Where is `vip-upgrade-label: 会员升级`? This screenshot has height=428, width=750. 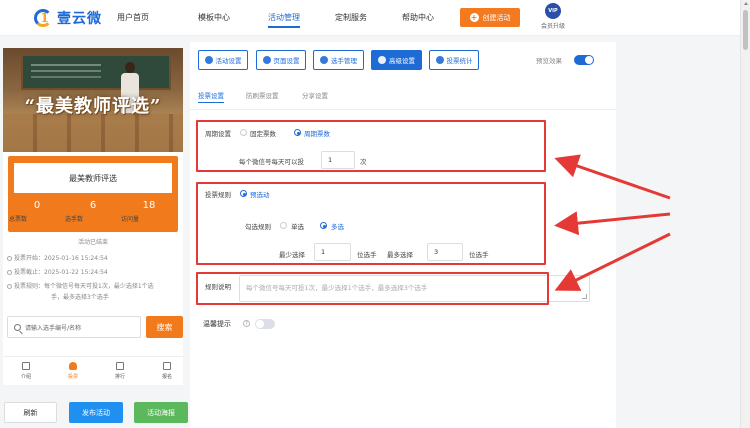 vip-upgrade-label: 会员升级 is located at coordinates (552, 26).